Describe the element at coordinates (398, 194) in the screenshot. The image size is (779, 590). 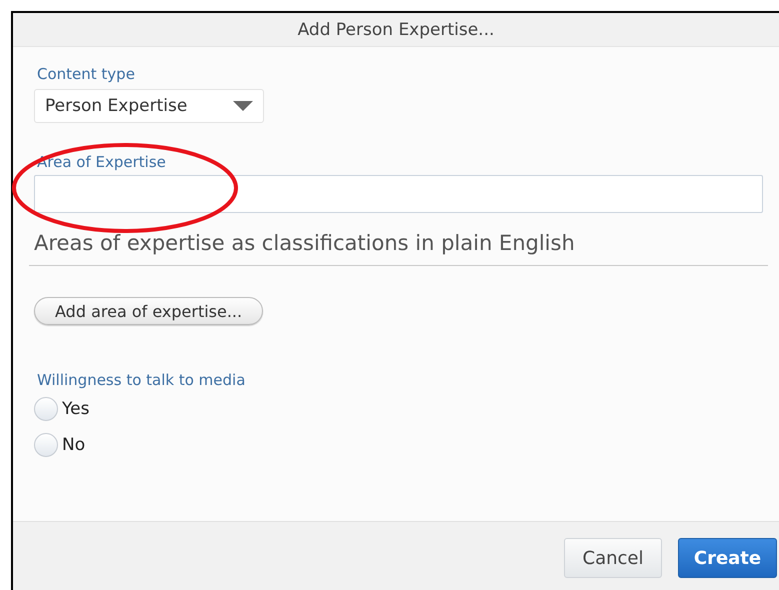
I see `input-field` at that location.